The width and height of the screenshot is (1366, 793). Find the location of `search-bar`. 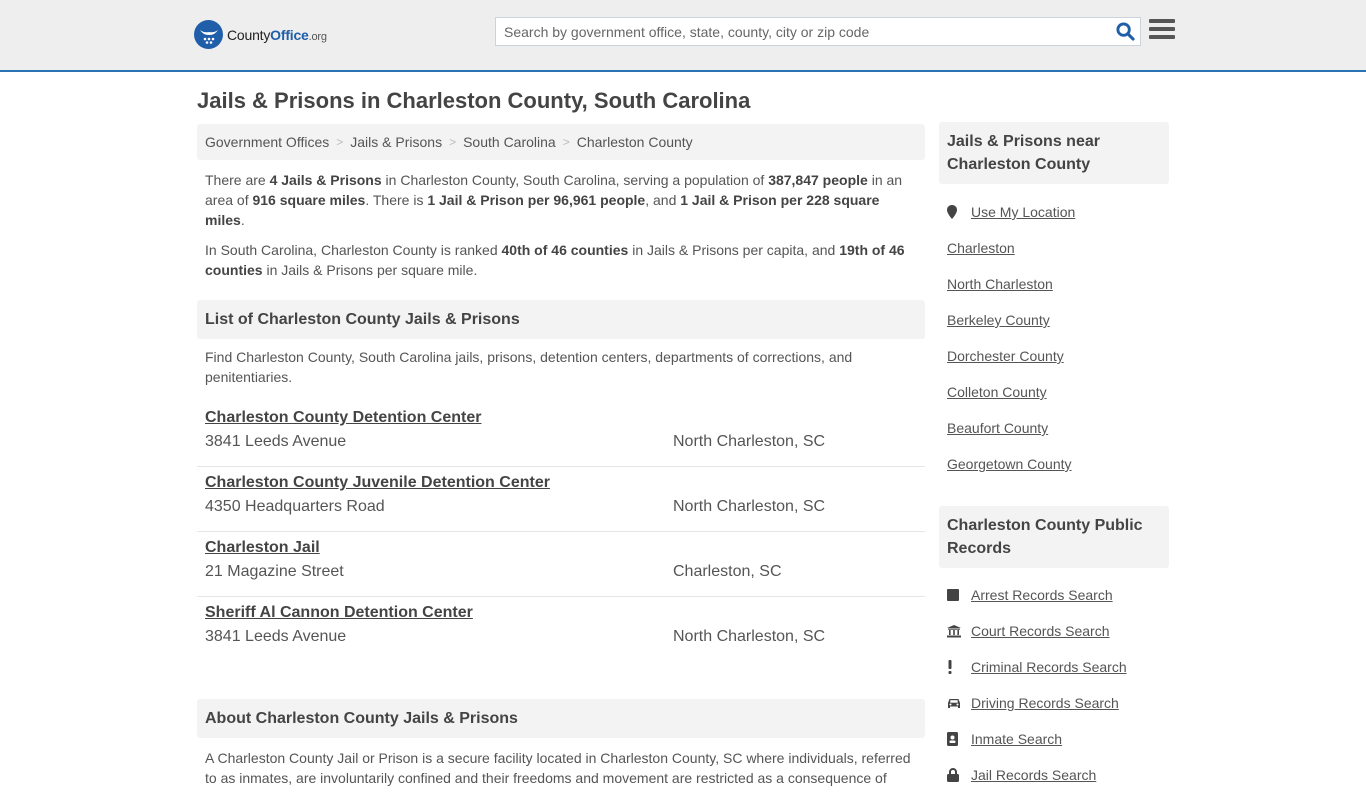

search-bar is located at coordinates (818, 31).